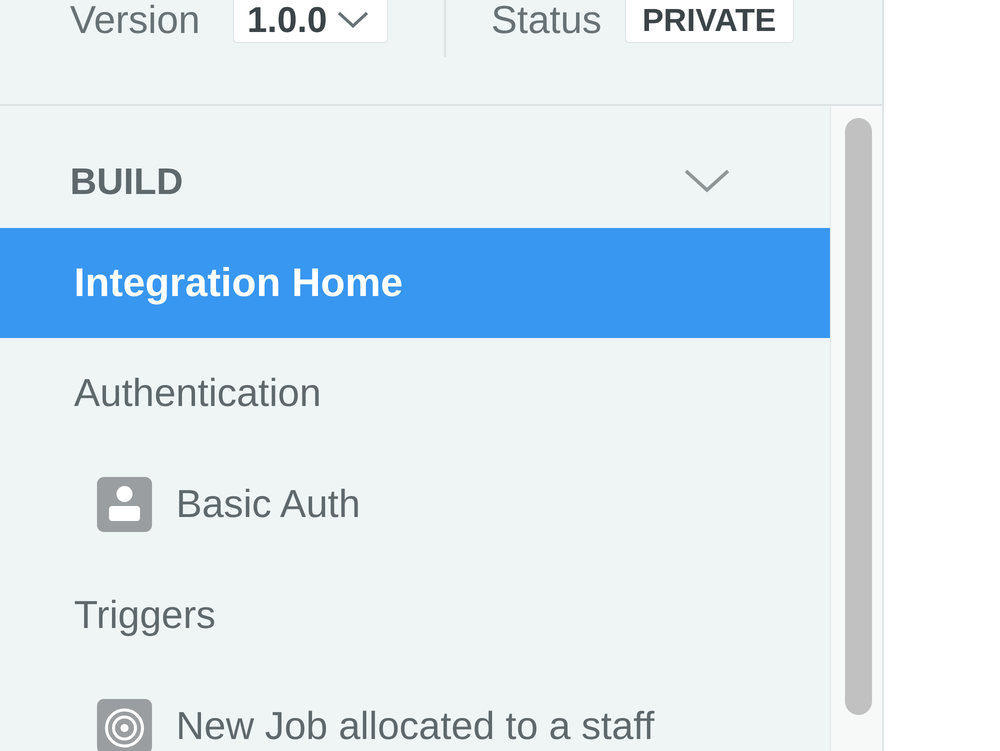 This screenshot has width=1000, height=751. What do you see at coordinates (415, 504) in the screenshot?
I see `sidebar-item: Basic Auth` at bounding box center [415, 504].